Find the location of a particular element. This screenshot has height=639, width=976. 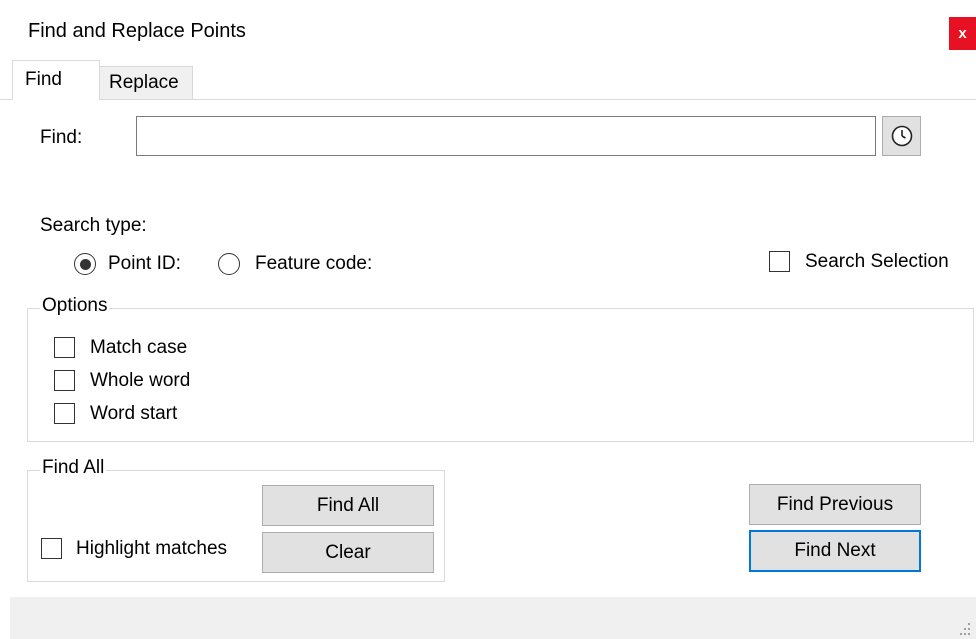

tab-strip-divider is located at coordinates (488, 99).